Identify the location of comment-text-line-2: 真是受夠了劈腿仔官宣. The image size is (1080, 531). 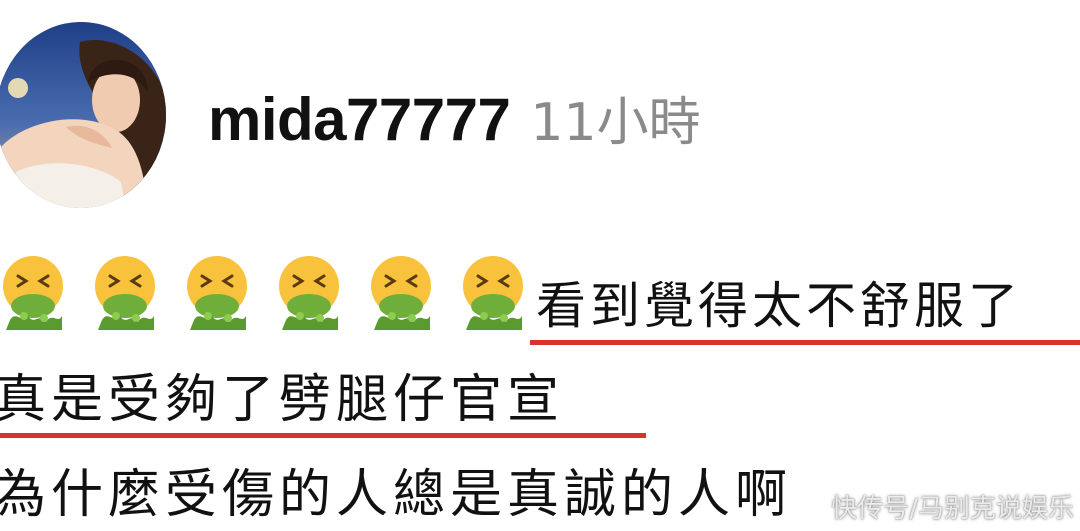
(282, 400).